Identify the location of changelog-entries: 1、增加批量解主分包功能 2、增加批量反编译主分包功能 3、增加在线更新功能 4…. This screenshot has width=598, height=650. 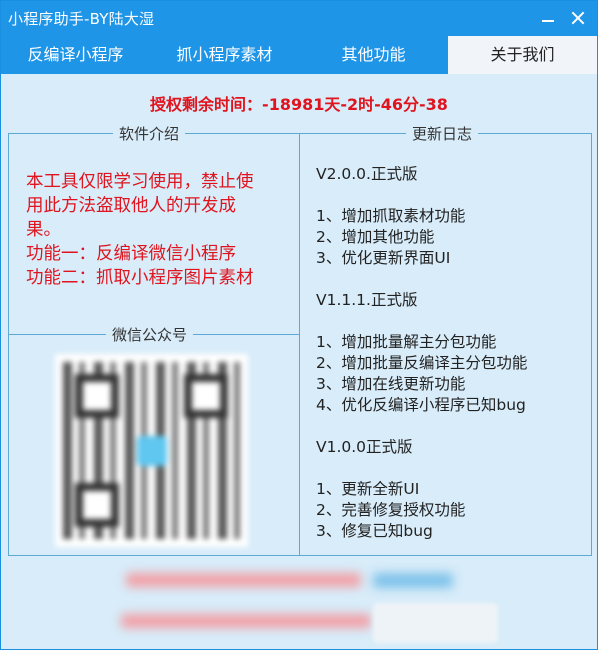
(446, 374).